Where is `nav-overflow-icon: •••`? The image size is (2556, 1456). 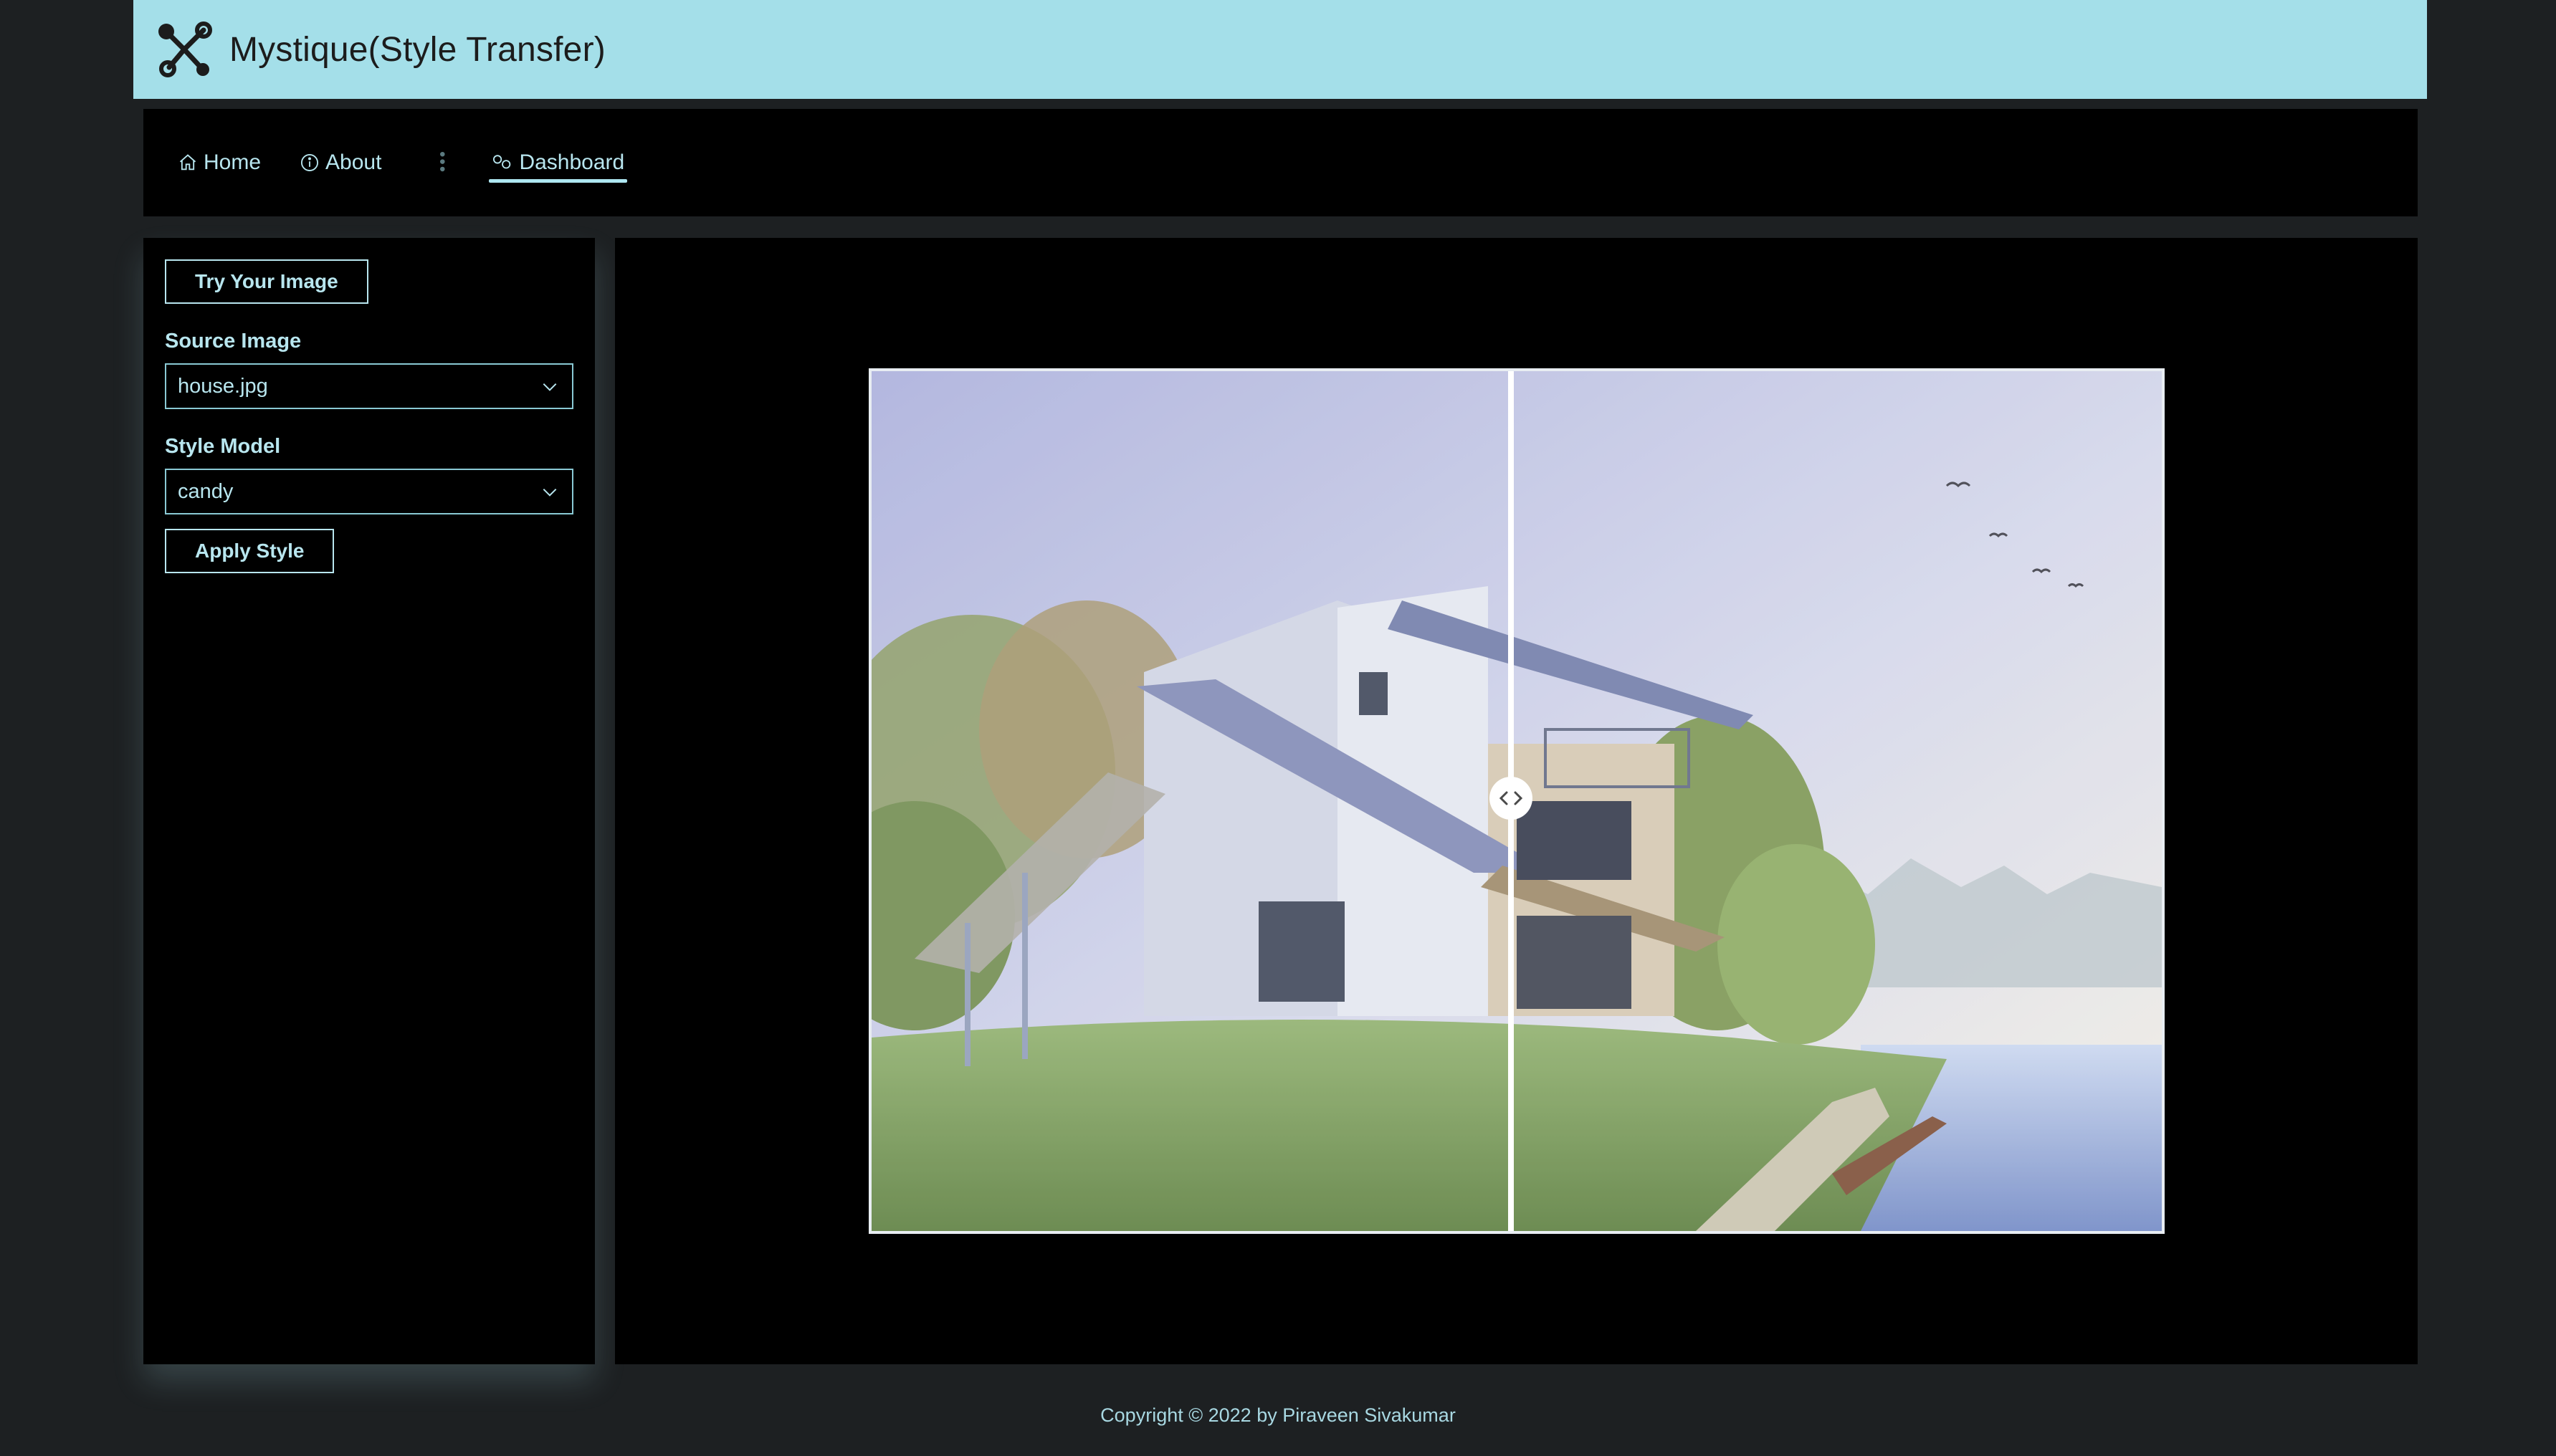 nav-overflow-icon: ••• is located at coordinates (441, 162).